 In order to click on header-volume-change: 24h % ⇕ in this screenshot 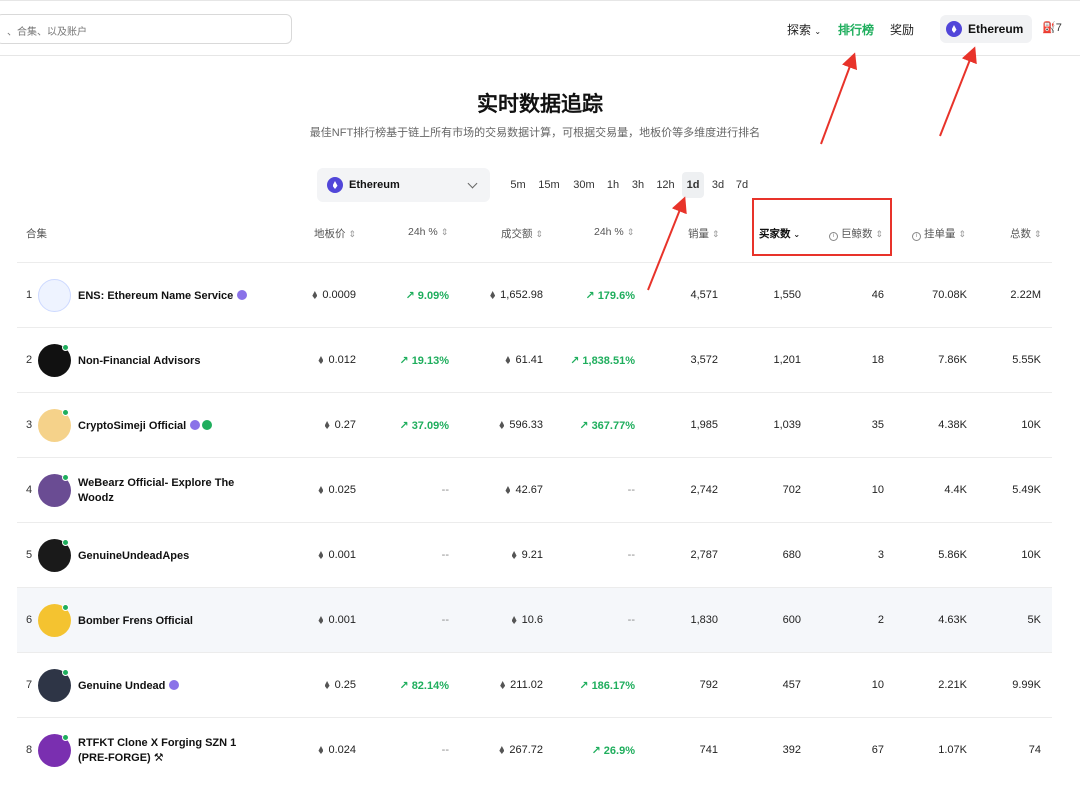, I will do `click(614, 232)`.